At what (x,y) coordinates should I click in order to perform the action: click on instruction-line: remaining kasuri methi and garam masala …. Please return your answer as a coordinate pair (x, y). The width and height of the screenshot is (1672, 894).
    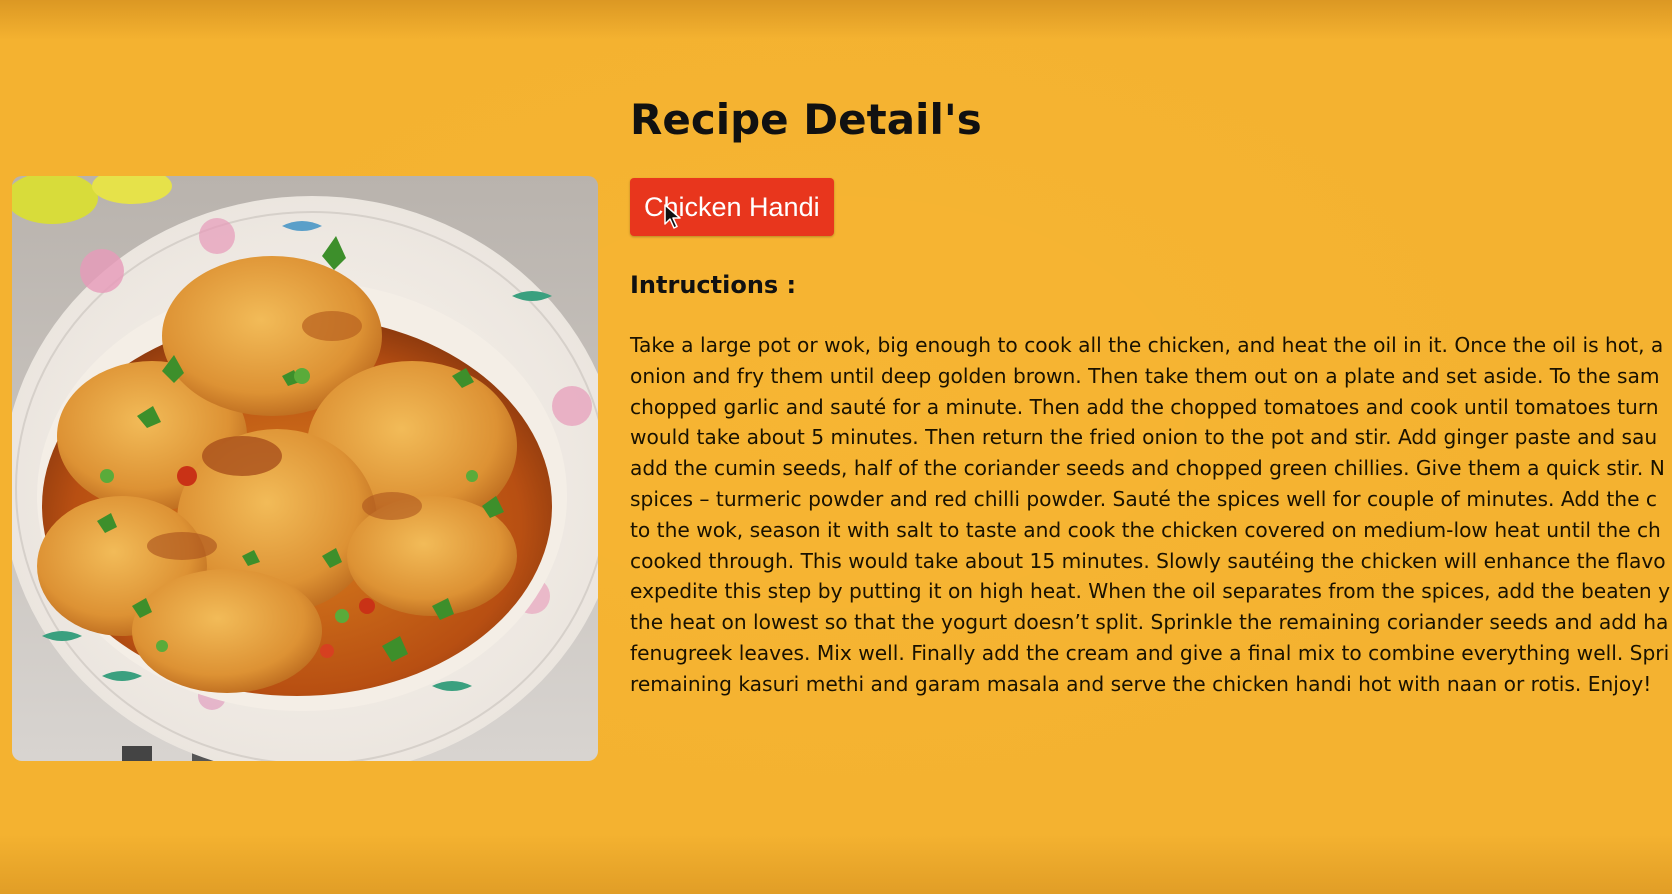
    Looking at the image, I should click on (1141, 683).